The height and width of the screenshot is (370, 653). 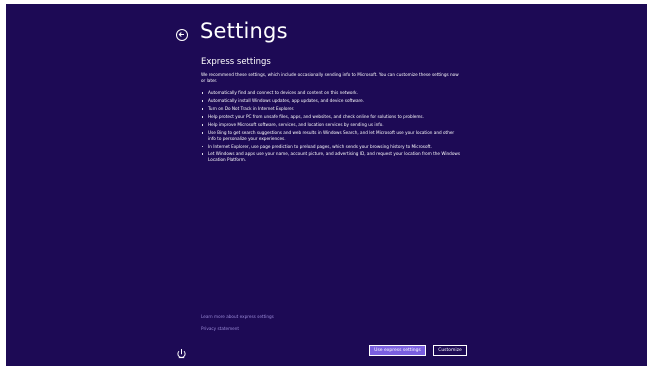 I want to click on use-express-settings-button: Use express settings, so click(x=397, y=350).